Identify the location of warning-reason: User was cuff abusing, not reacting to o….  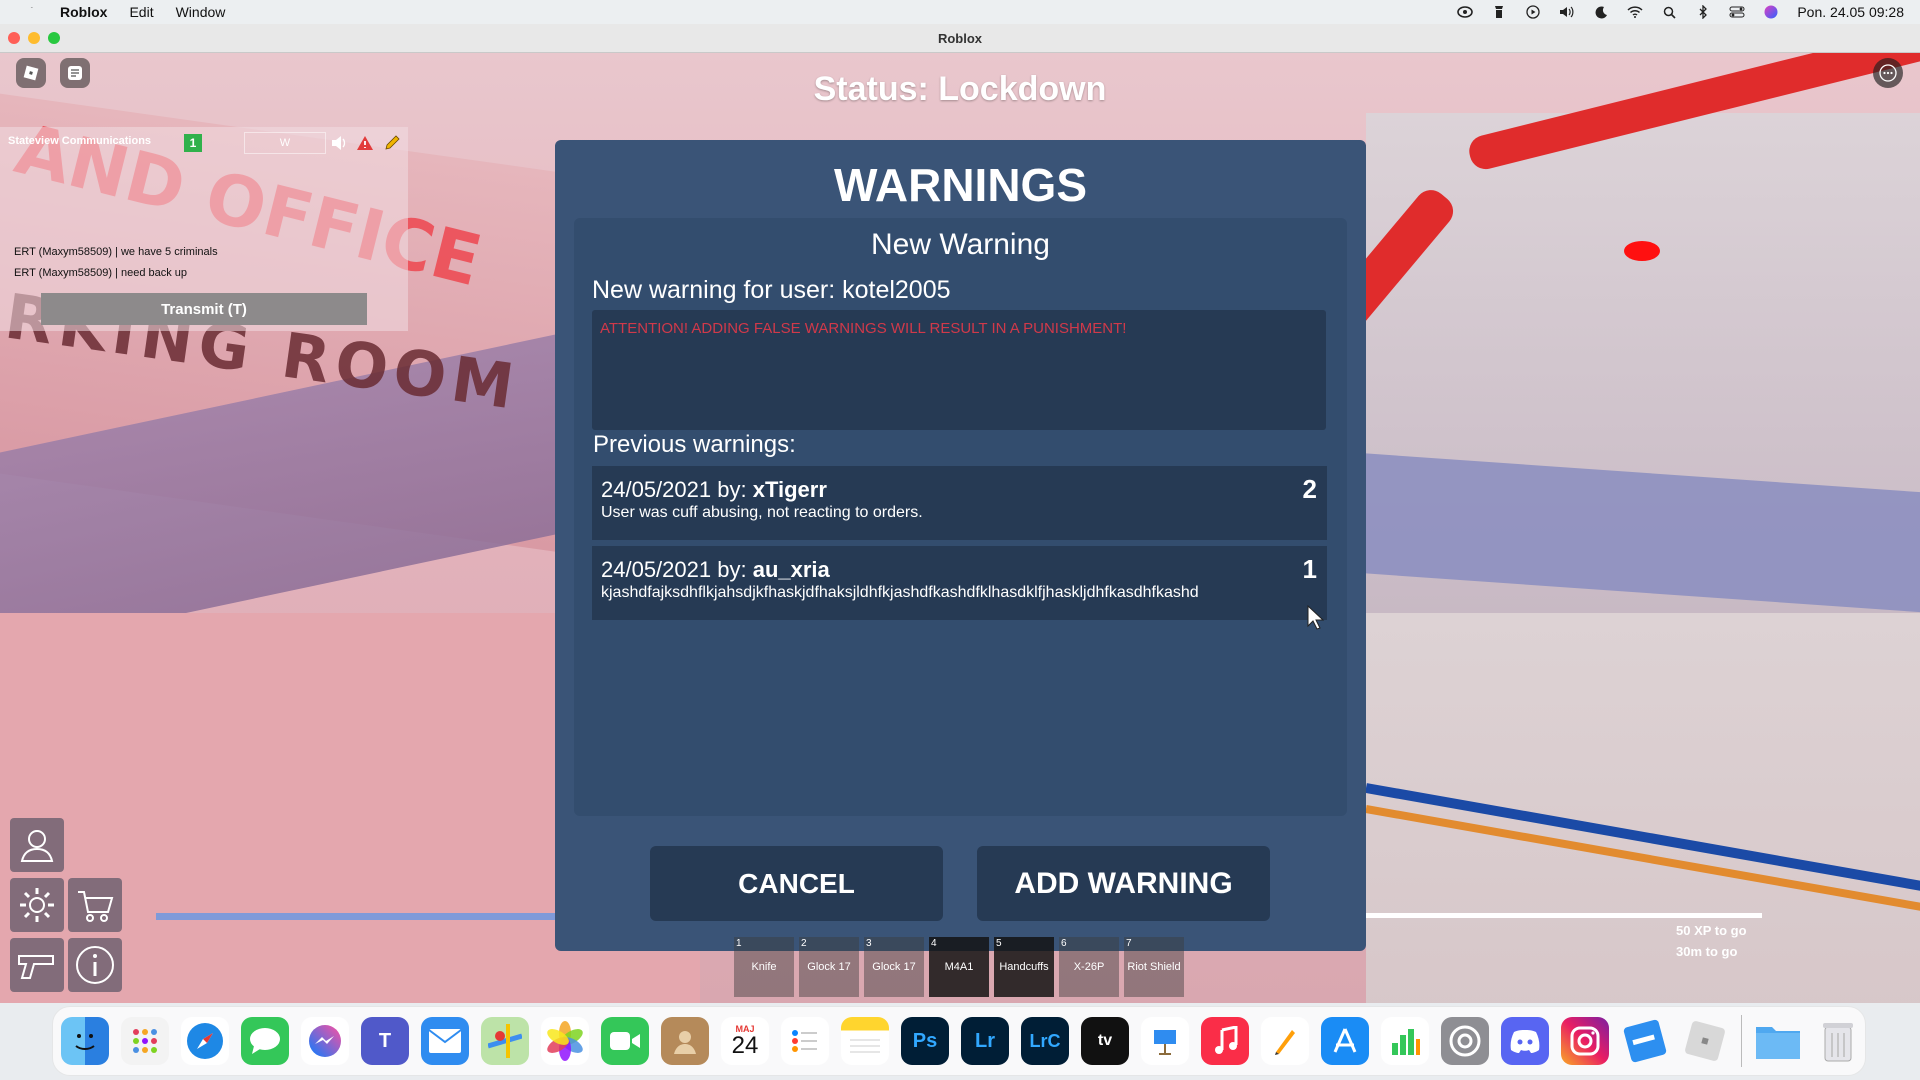
(762, 512).